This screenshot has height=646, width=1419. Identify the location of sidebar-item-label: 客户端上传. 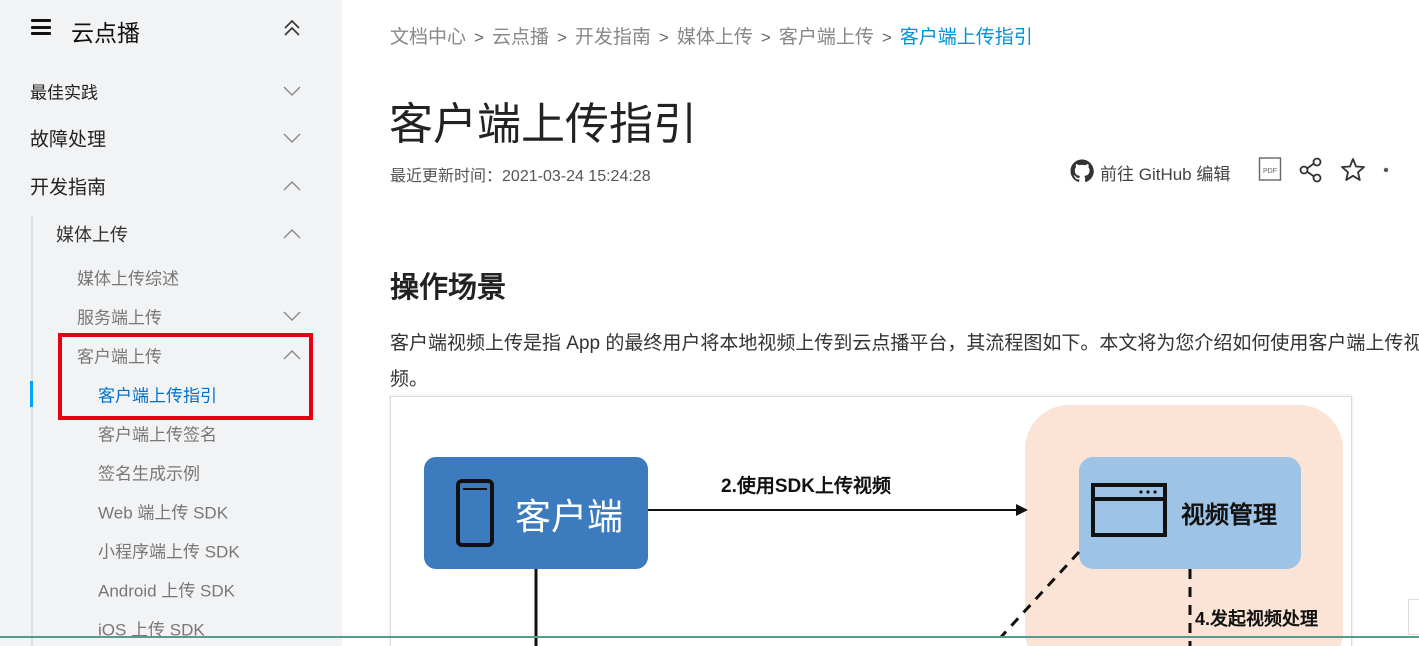
(119, 357).